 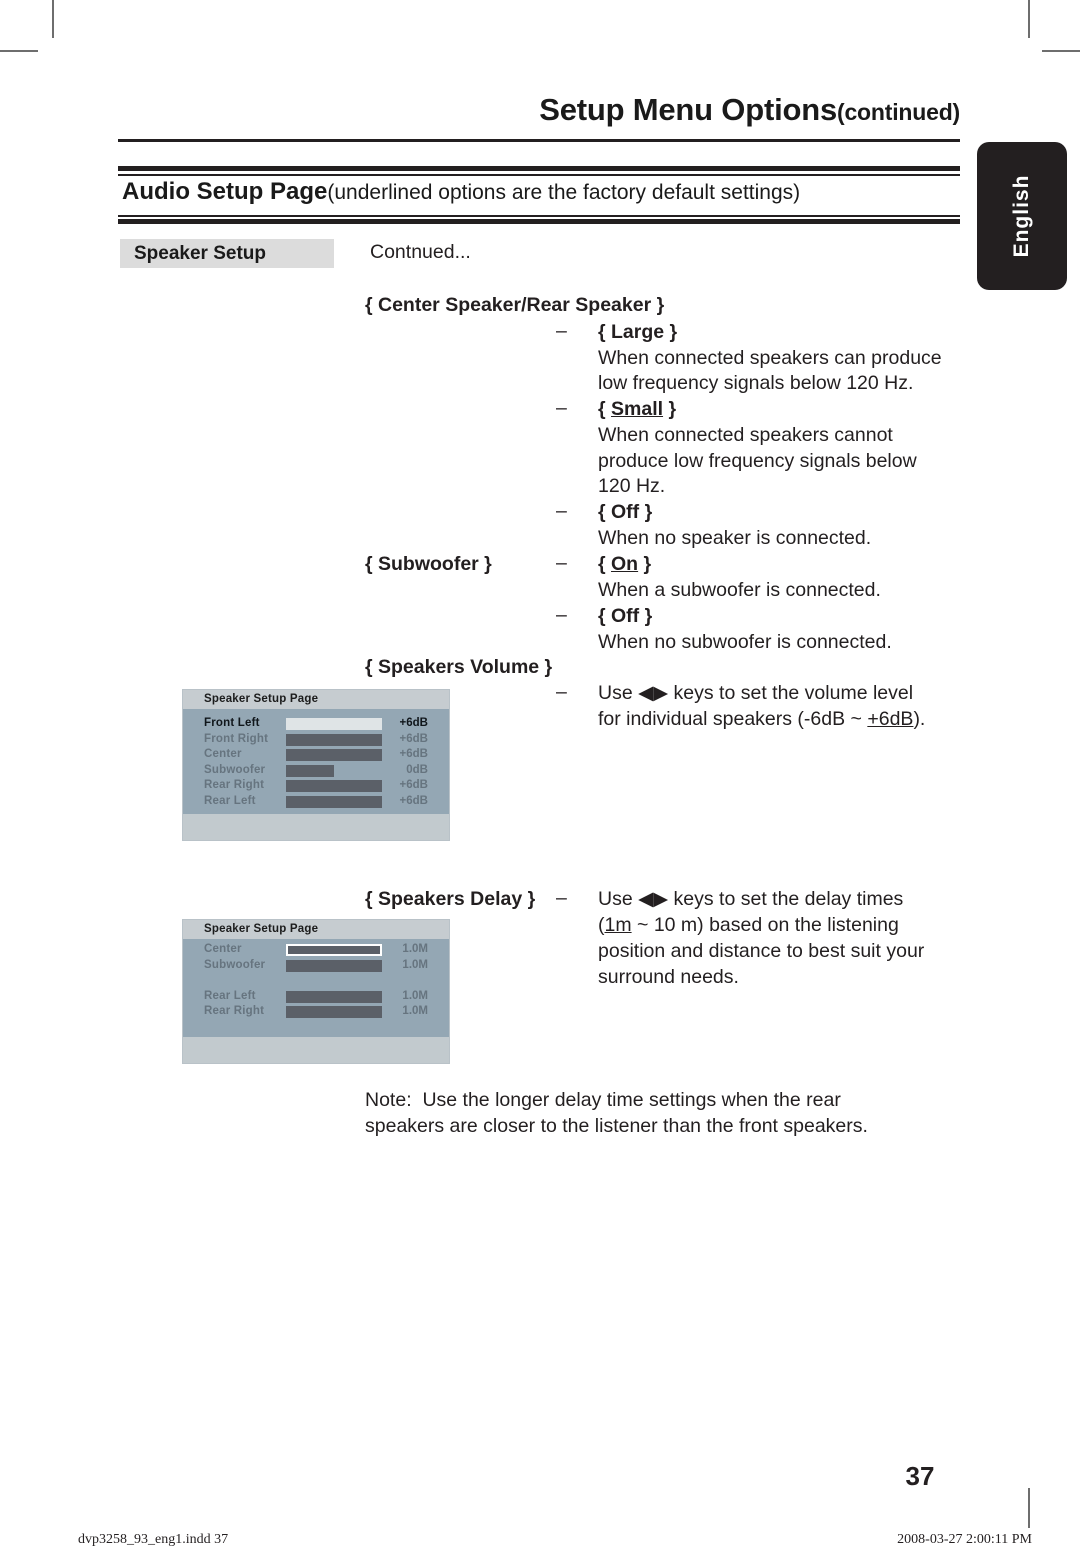 I want to click on section-title-bold: Audio Setup Page, so click(x=225, y=191).